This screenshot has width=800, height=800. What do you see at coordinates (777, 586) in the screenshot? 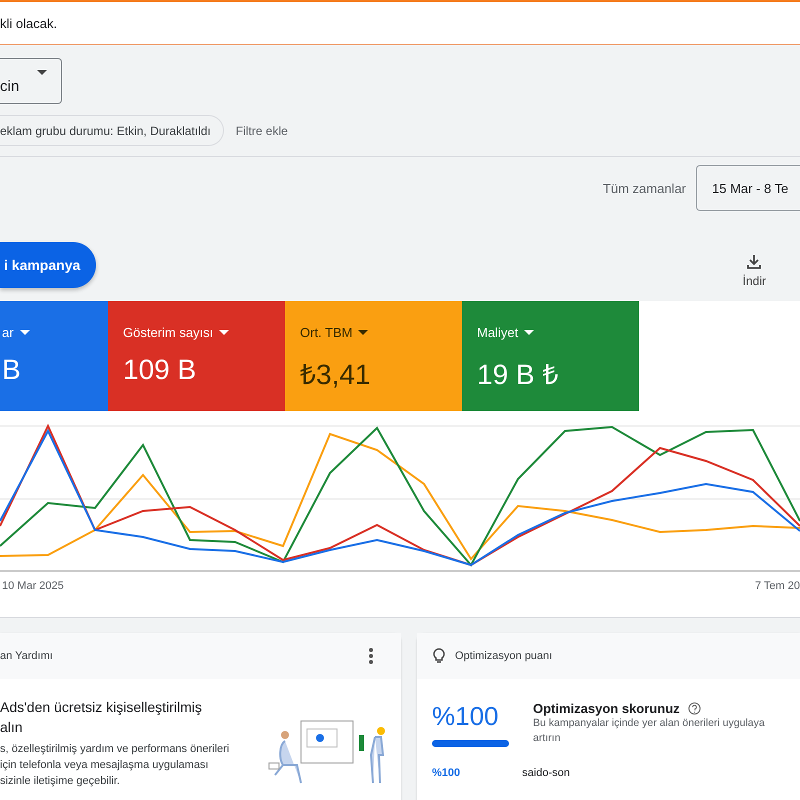
I see `axis-label: 7 Tem 20` at bounding box center [777, 586].